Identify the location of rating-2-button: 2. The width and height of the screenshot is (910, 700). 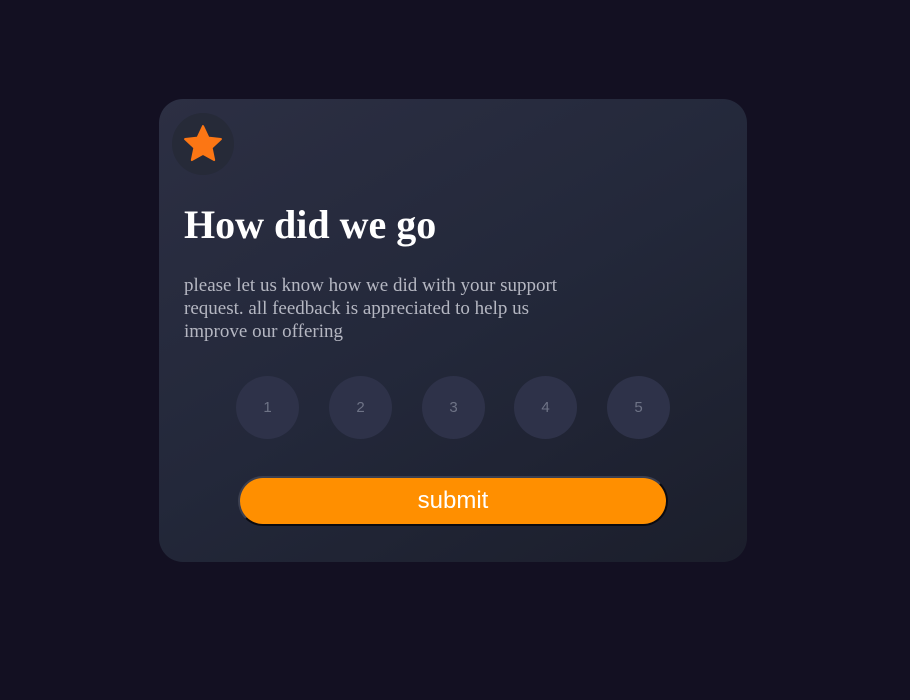
(360, 407).